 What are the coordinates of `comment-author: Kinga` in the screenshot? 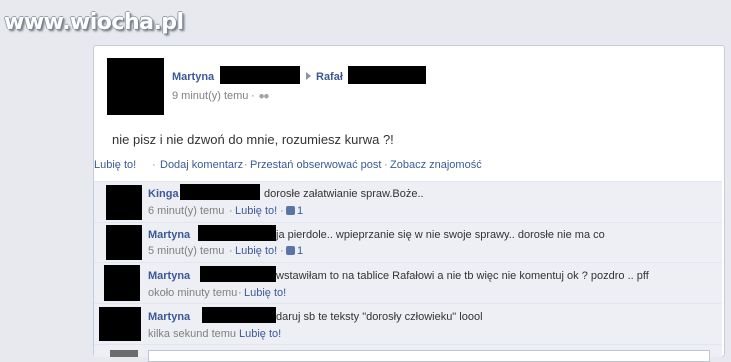 It's located at (163, 194).